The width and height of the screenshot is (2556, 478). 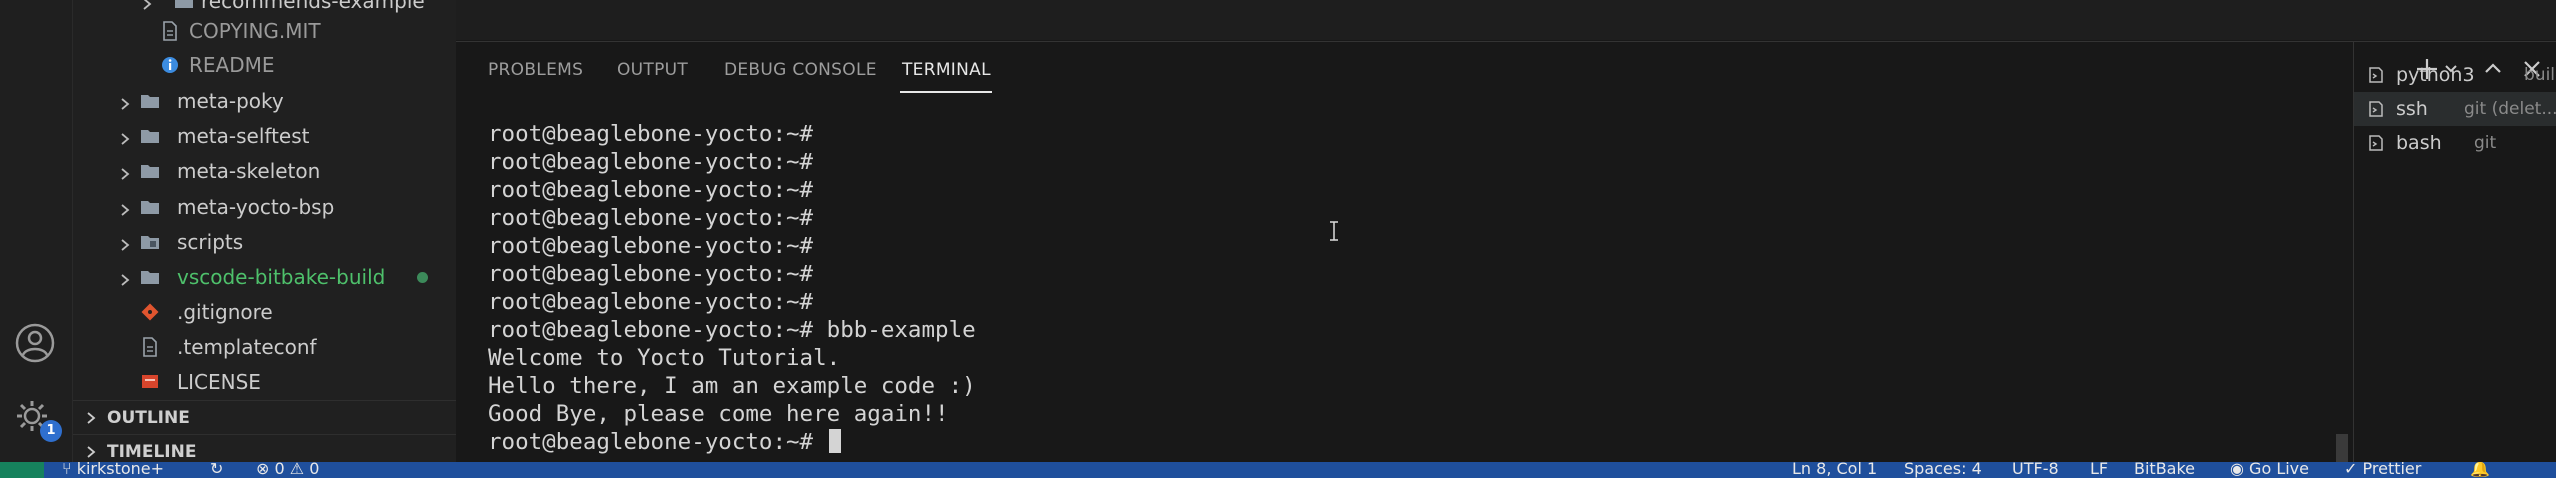 What do you see at coordinates (1334, 231) in the screenshot?
I see `mouse-ibeam-icon` at bounding box center [1334, 231].